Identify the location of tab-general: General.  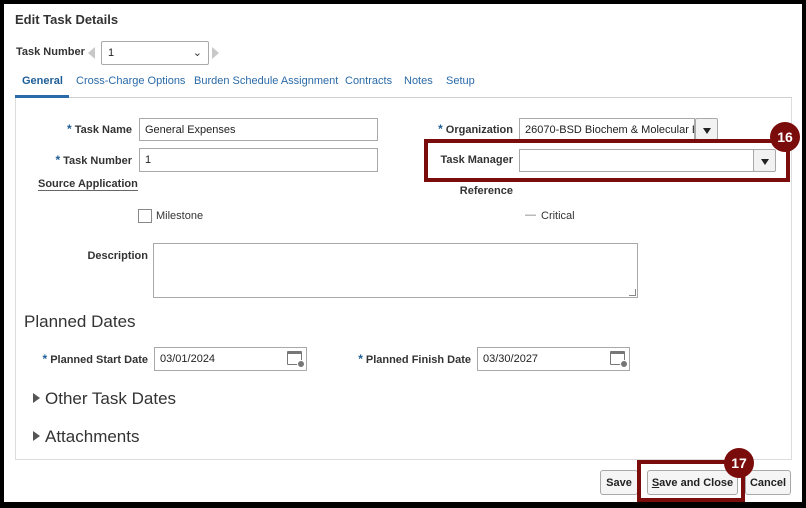
(42, 81).